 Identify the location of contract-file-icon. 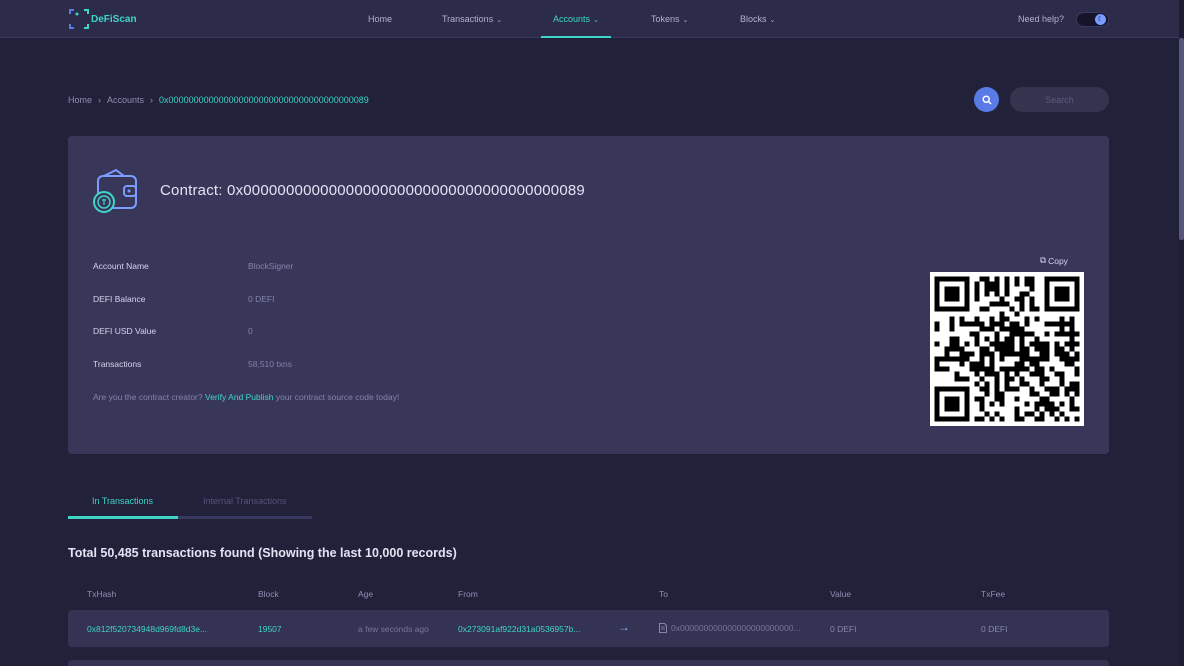
(663, 628).